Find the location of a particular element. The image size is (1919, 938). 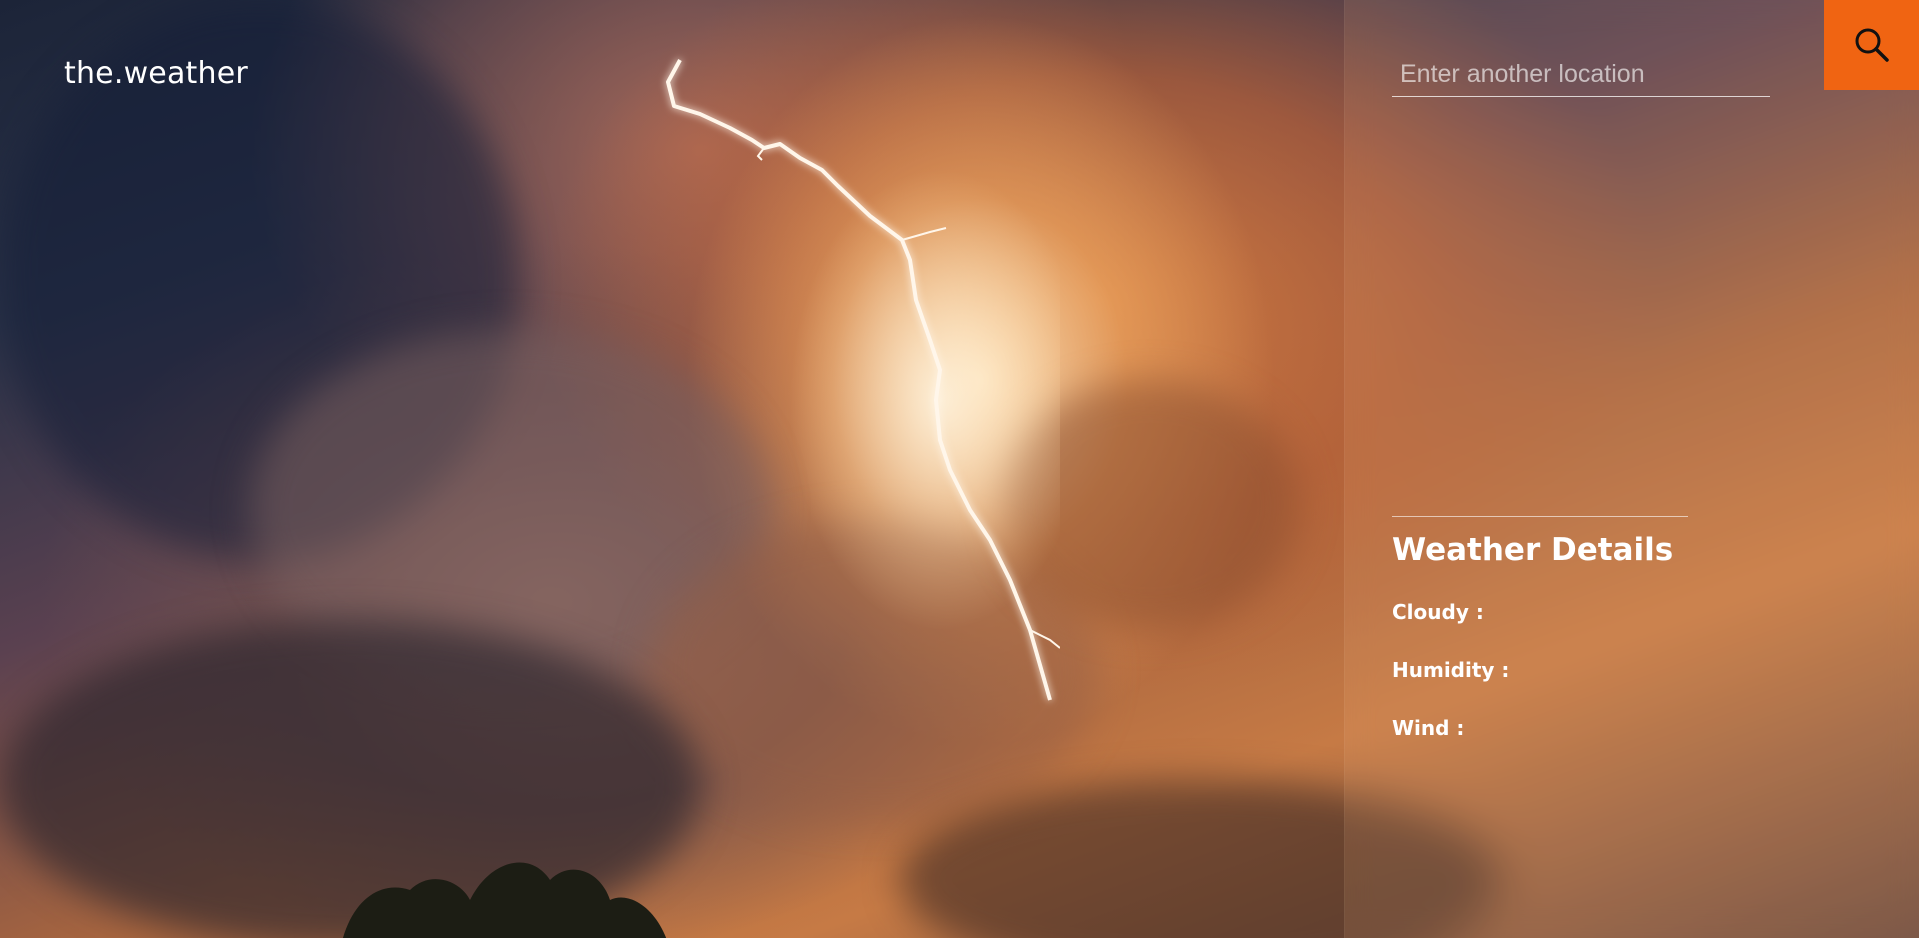

search-button is located at coordinates (1871, 45).